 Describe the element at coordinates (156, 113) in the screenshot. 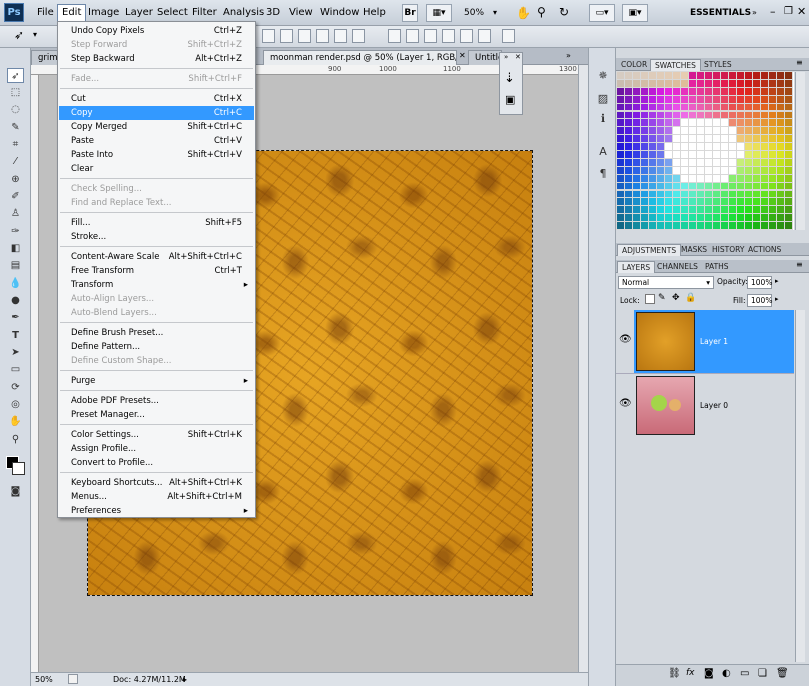

I see `menu-item-copy: Copy Ctrl+C` at that location.